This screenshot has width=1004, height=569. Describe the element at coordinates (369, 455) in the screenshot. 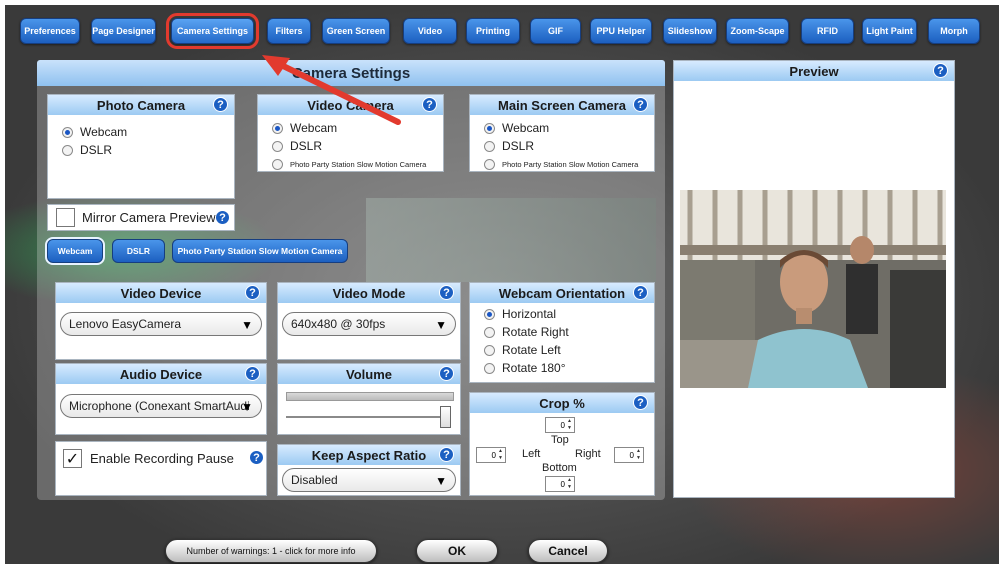

I see `keep-aspect-title: Keep Aspect Ratio` at that location.